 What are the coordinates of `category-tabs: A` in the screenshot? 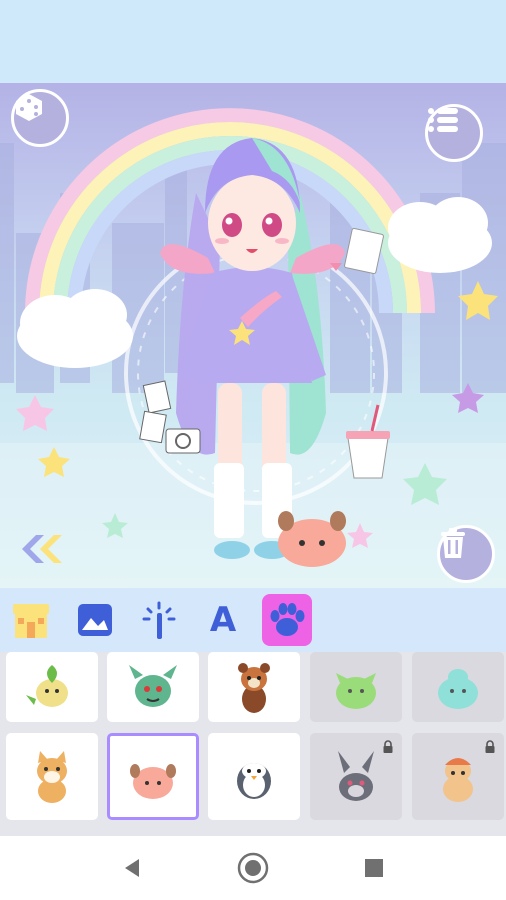 It's located at (253, 620).